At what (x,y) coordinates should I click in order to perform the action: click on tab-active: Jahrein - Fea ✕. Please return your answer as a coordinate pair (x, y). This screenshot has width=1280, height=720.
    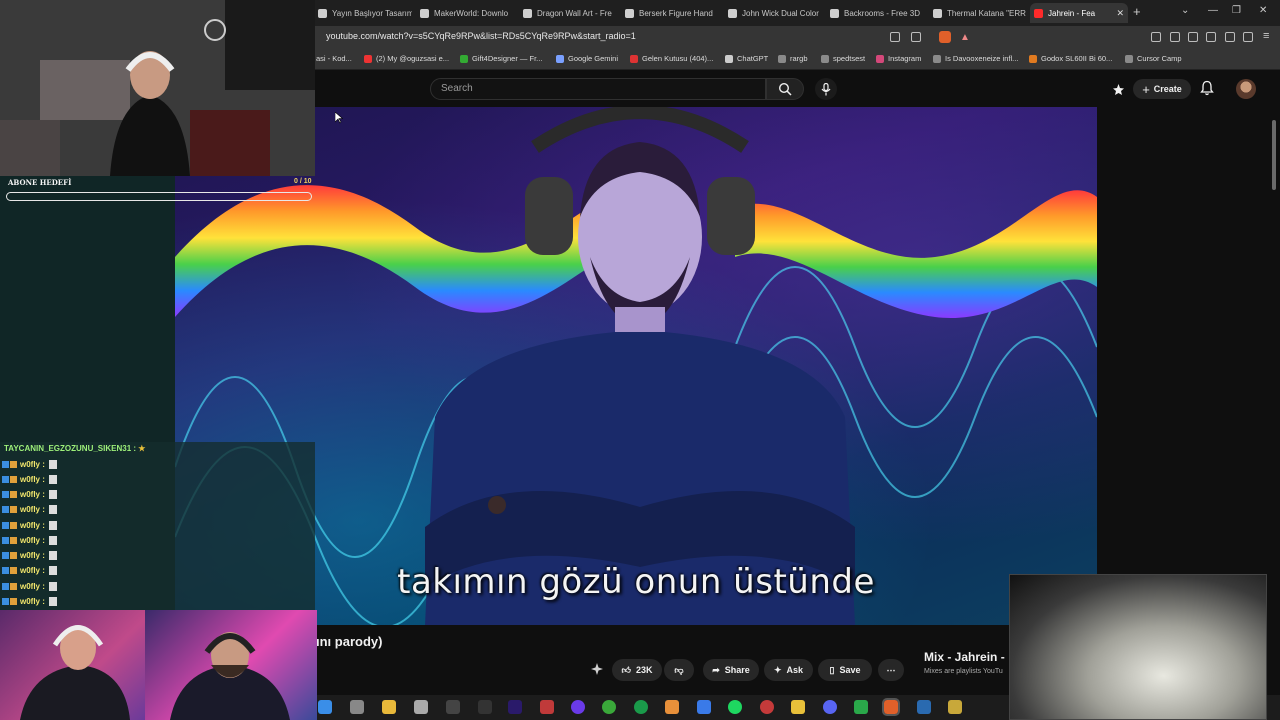
    Looking at the image, I should click on (1079, 13).